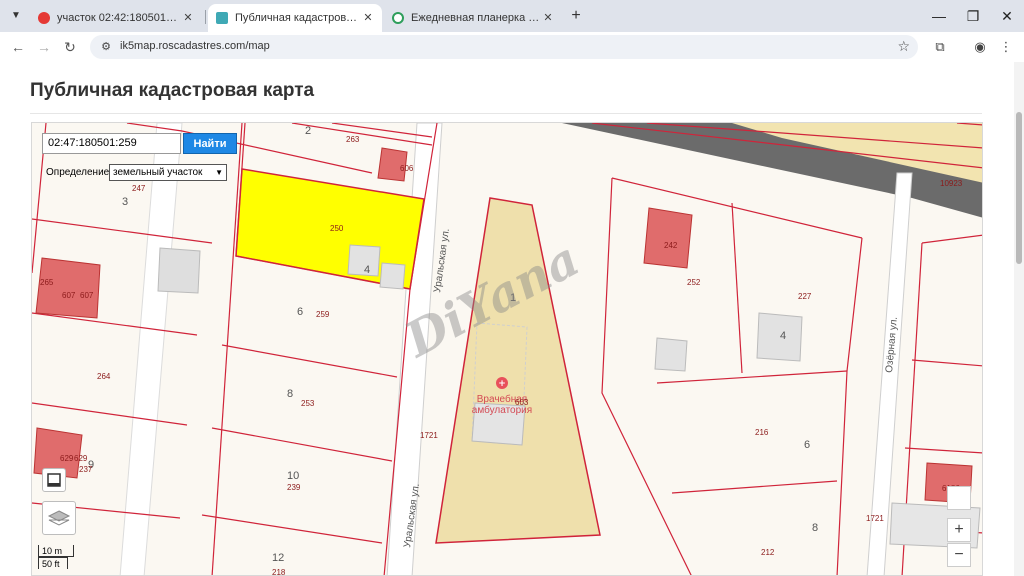  What do you see at coordinates (939, 16) in the screenshot?
I see `minimize-icon: —` at bounding box center [939, 16].